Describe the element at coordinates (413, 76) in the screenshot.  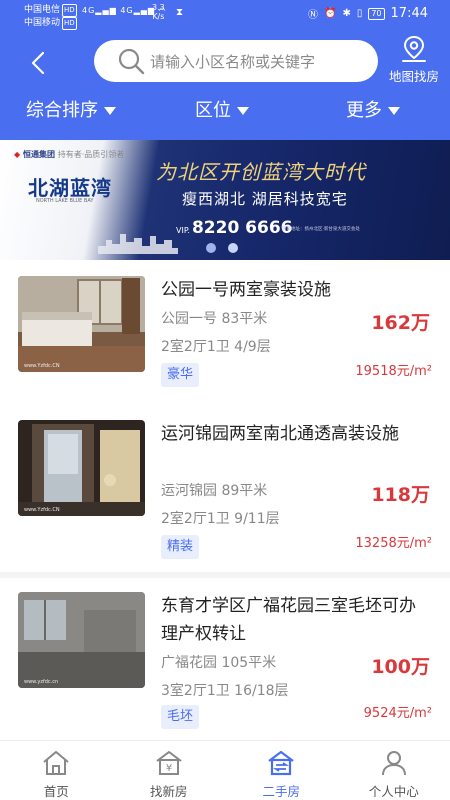
I see `map-search-label: 地图找房` at that location.